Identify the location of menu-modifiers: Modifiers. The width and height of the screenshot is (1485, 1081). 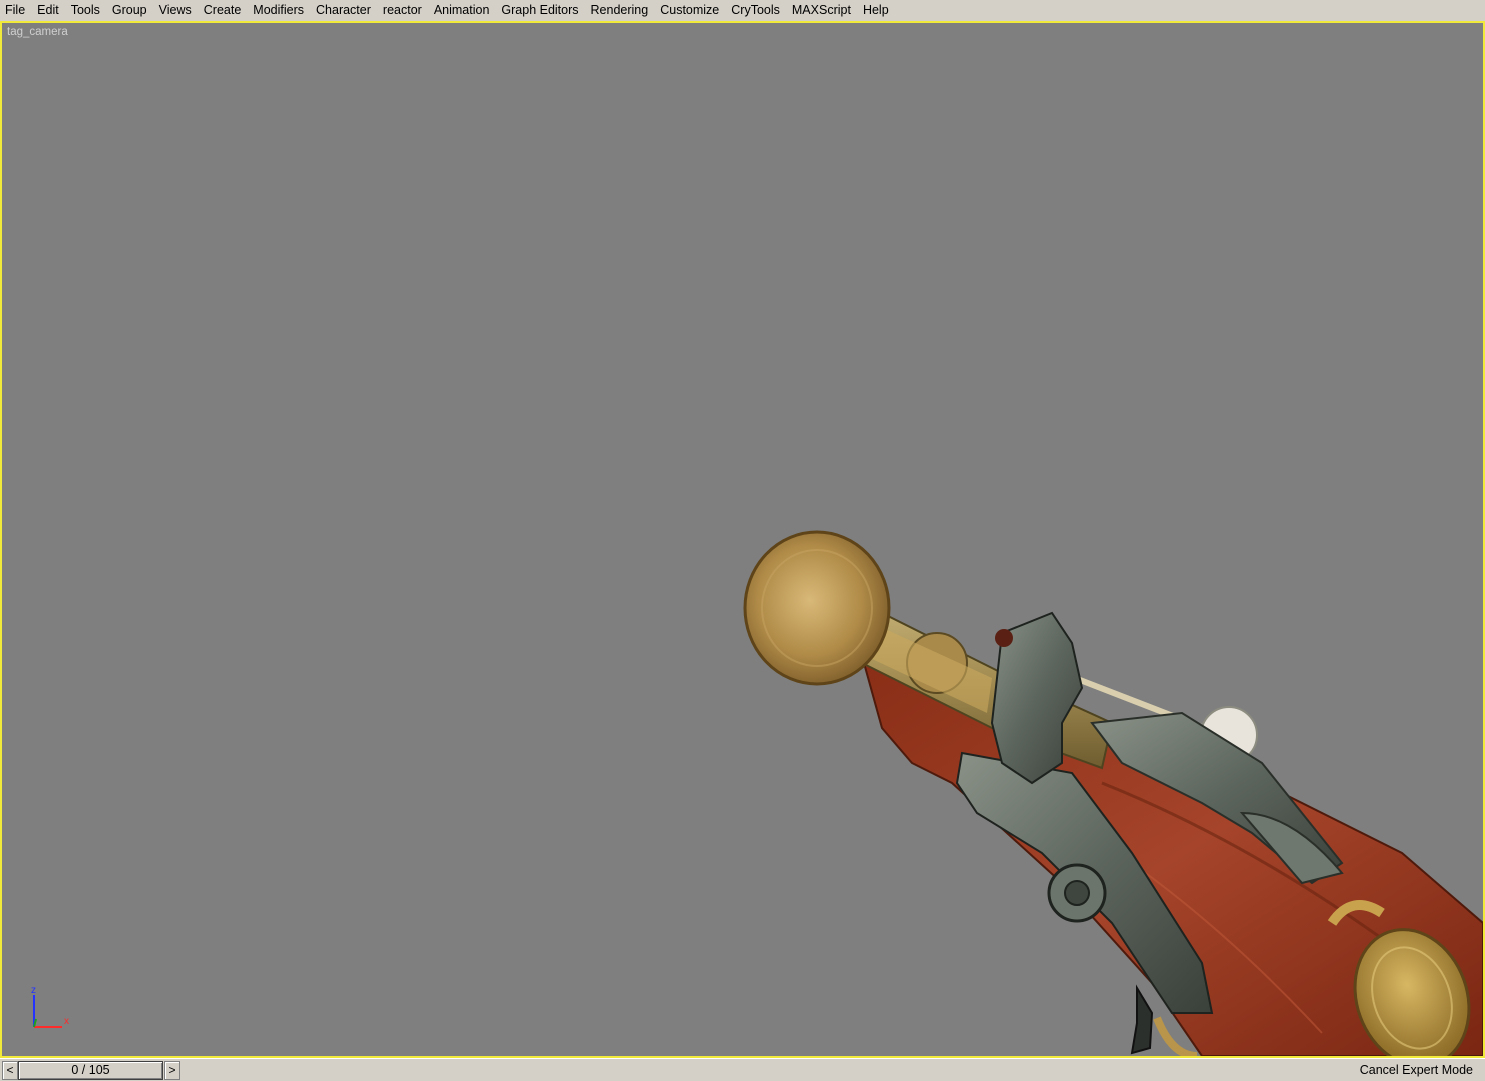
(278, 10).